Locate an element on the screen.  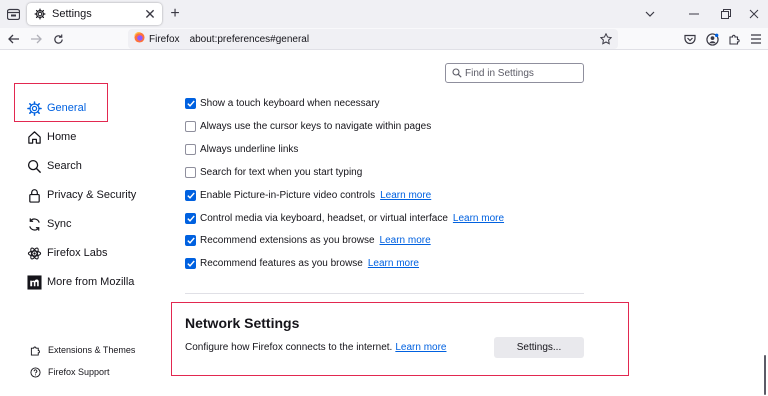
atom-icon is located at coordinates (34, 253).